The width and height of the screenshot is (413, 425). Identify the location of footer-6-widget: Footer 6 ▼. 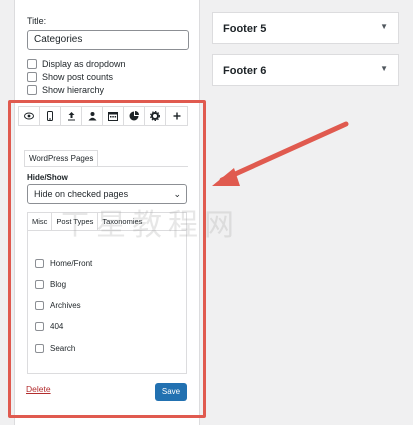
(305, 70).